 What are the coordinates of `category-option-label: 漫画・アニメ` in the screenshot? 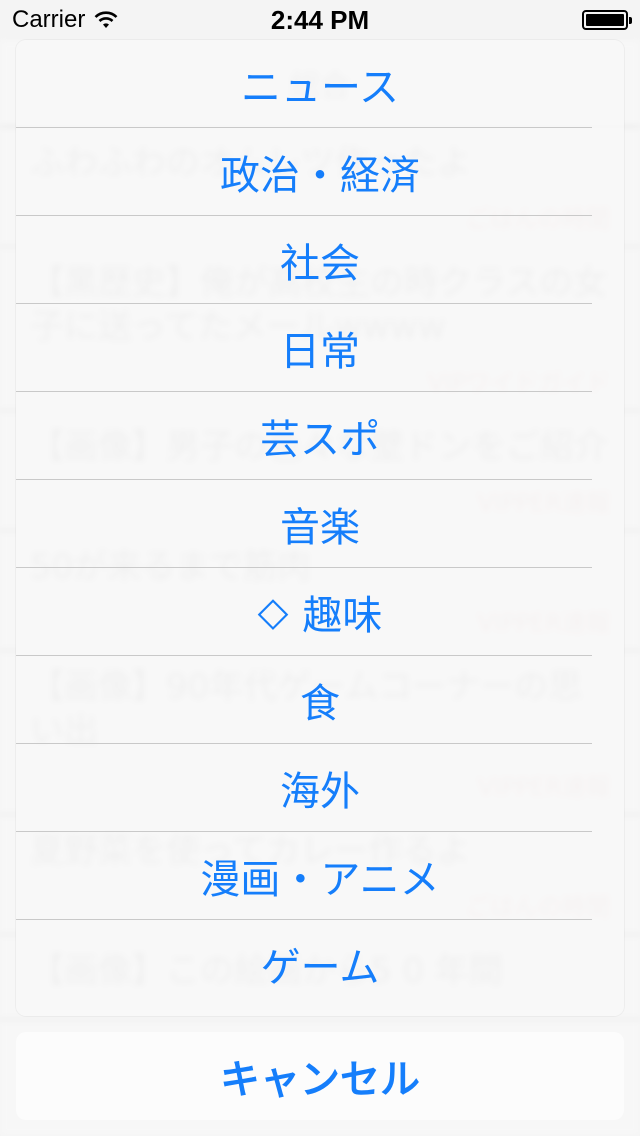 It's located at (320, 880).